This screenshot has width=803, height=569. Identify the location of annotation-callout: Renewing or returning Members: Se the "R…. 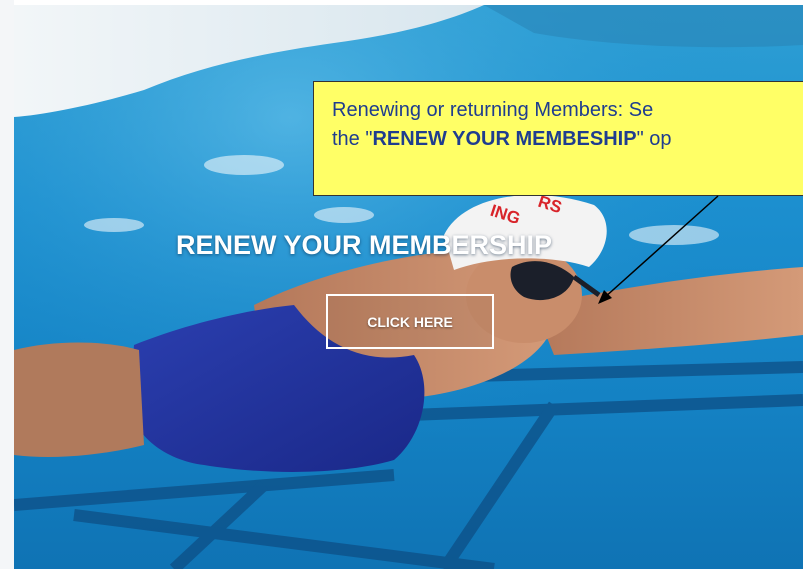
(558, 138).